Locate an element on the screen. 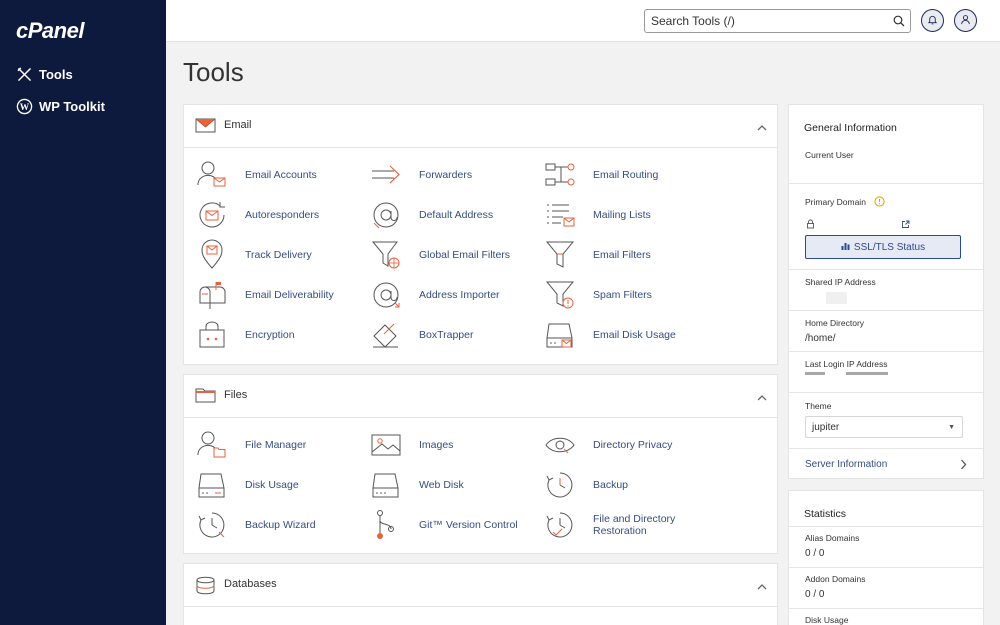 The width and height of the screenshot is (1000, 625). tool-label: Forwarders is located at coordinates (446, 175).